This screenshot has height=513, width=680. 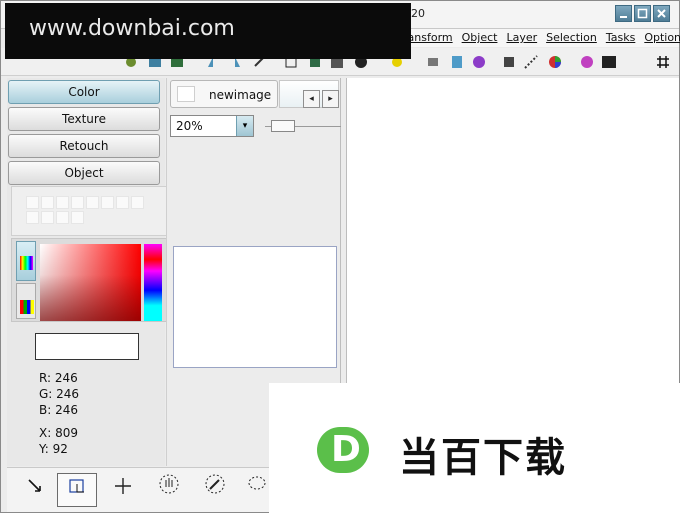 What do you see at coordinates (186, 94) in the screenshot?
I see `document-thumbnail-icon` at bounding box center [186, 94].